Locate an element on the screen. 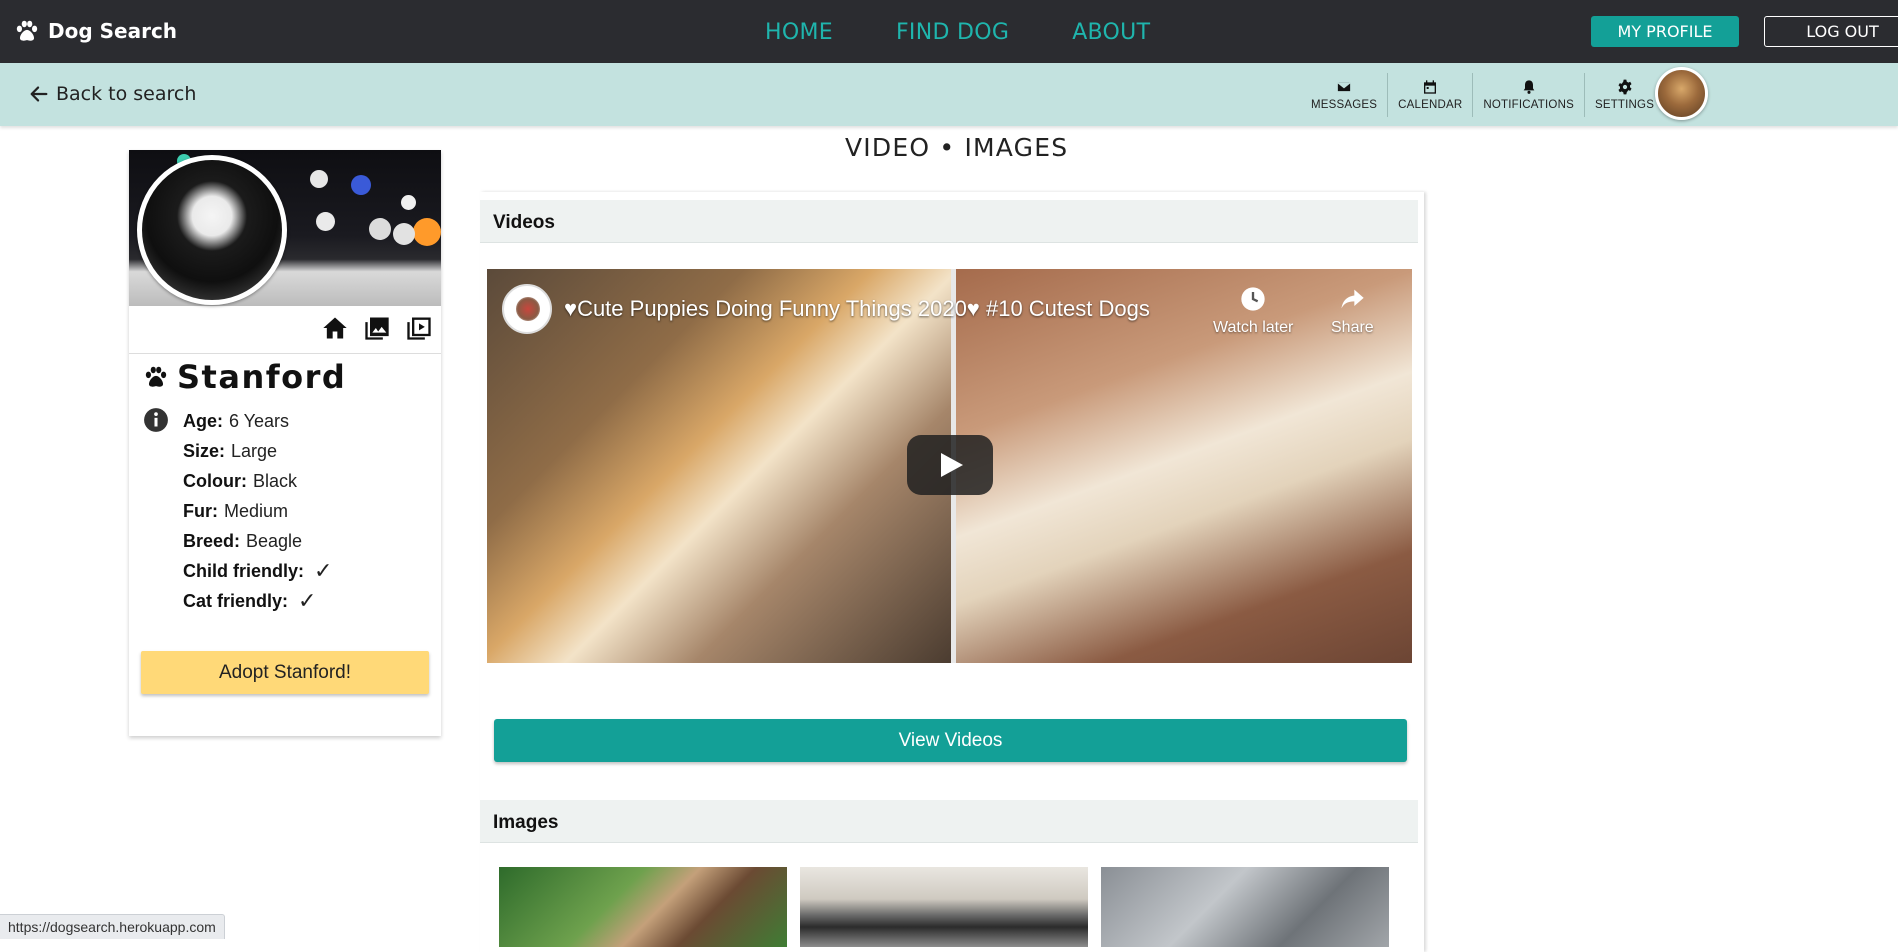 Image resolution: width=1898 pixels, height=952 pixels. main-nav: HOME FIND DOG ABOUT is located at coordinates (957, 32).